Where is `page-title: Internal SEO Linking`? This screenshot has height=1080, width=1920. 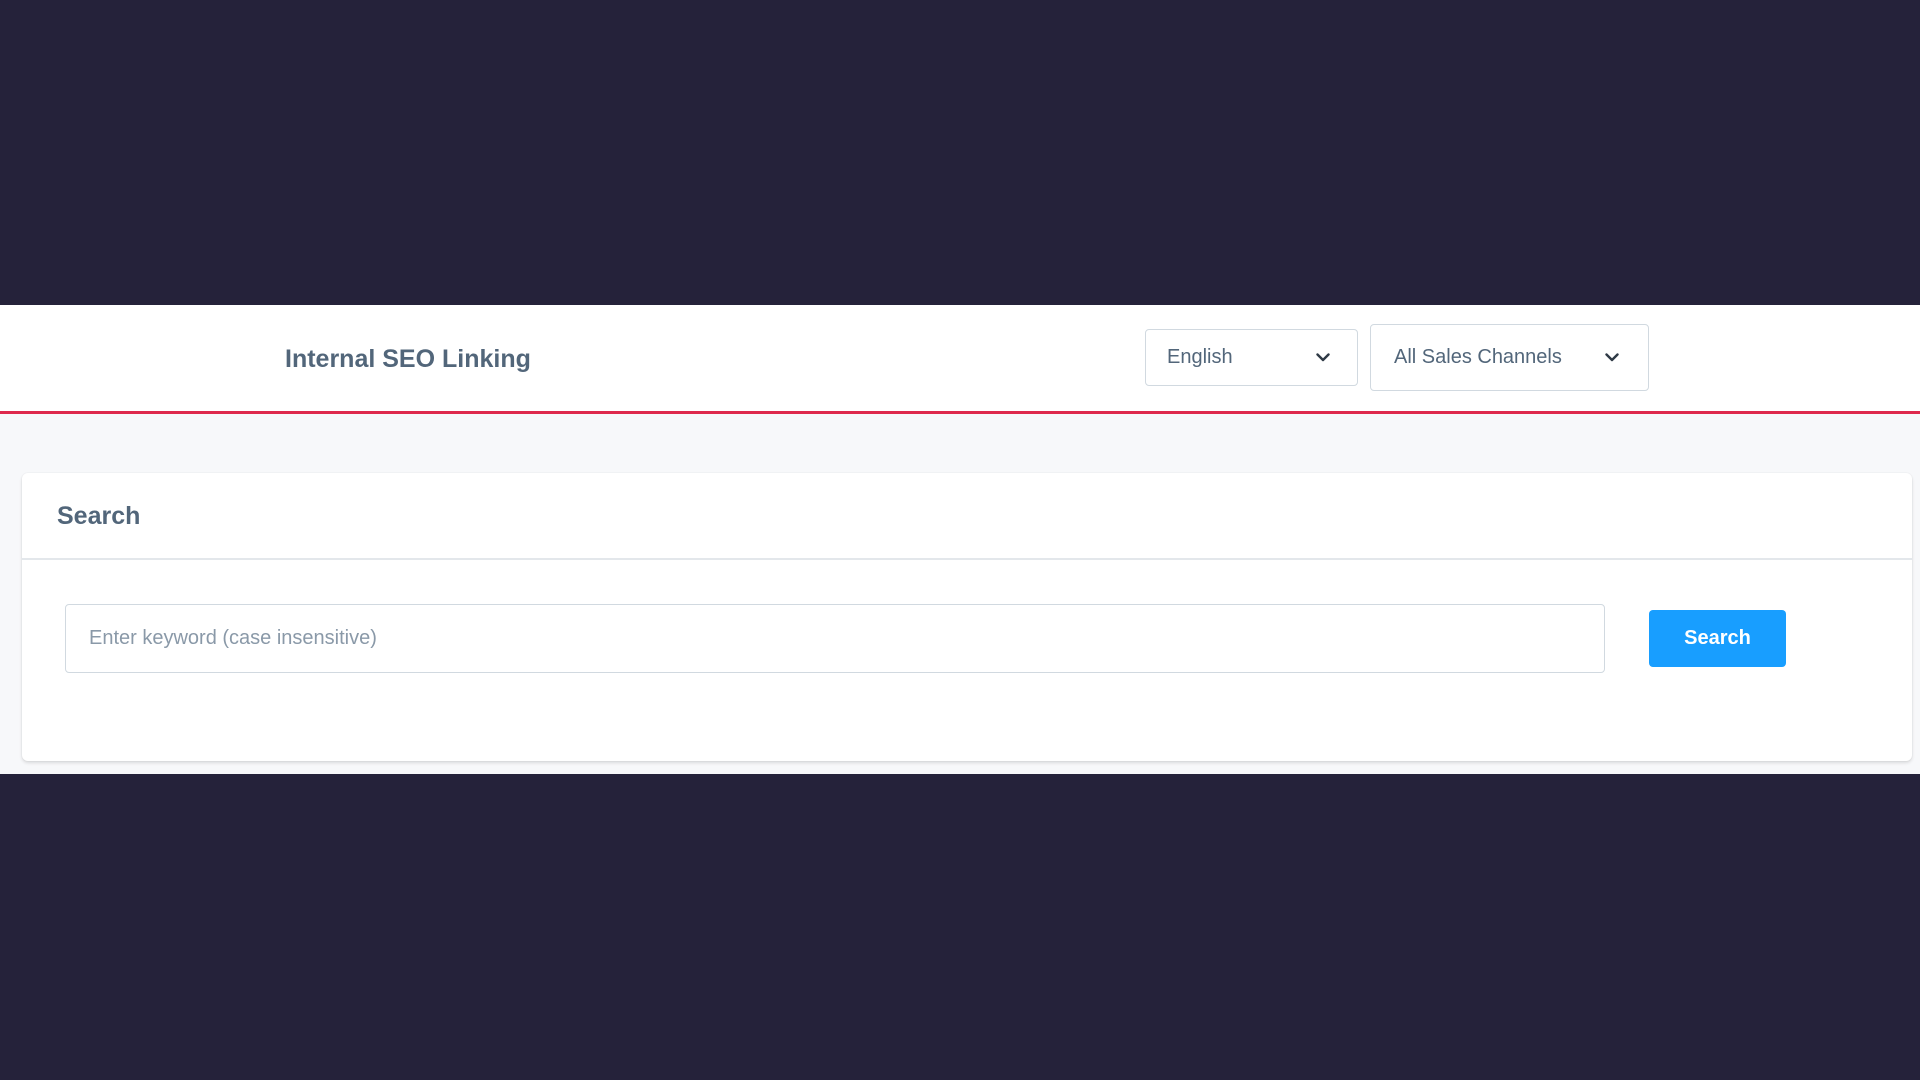
page-title: Internal SEO Linking is located at coordinates (408, 359).